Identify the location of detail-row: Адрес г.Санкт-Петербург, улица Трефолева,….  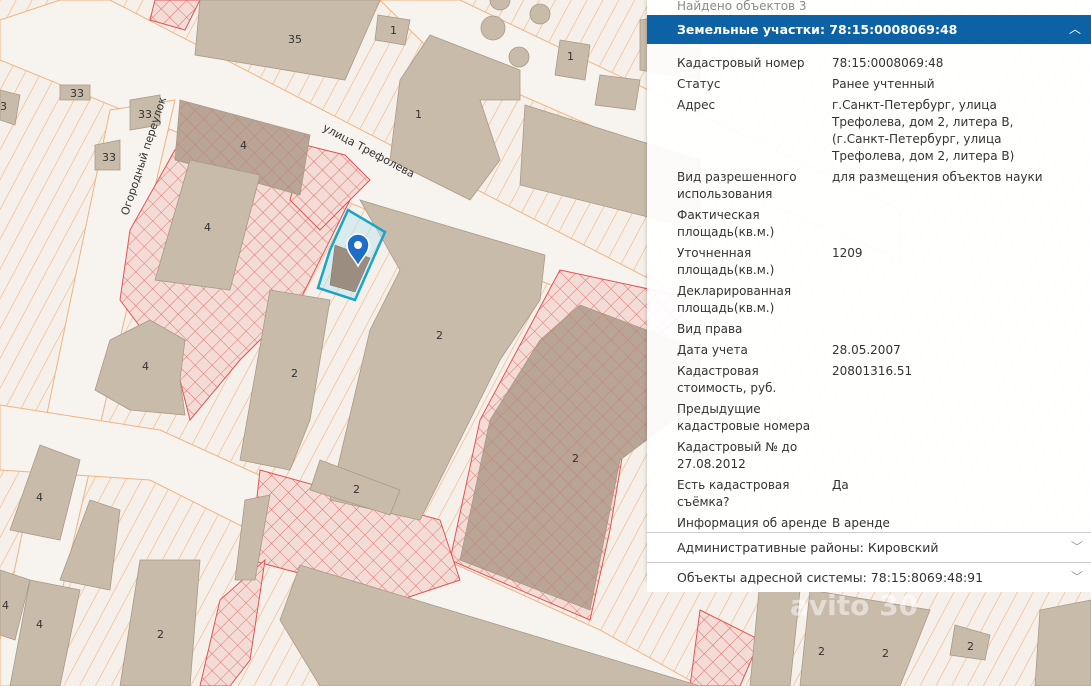
(846, 130).